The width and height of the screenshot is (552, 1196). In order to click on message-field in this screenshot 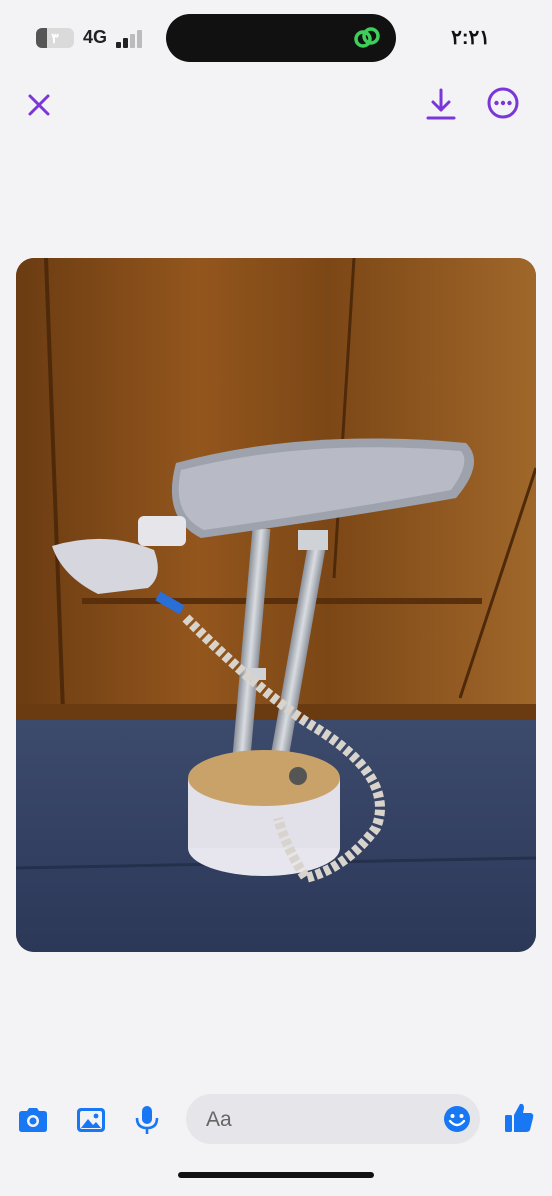, I will do `click(333, 1120)`.